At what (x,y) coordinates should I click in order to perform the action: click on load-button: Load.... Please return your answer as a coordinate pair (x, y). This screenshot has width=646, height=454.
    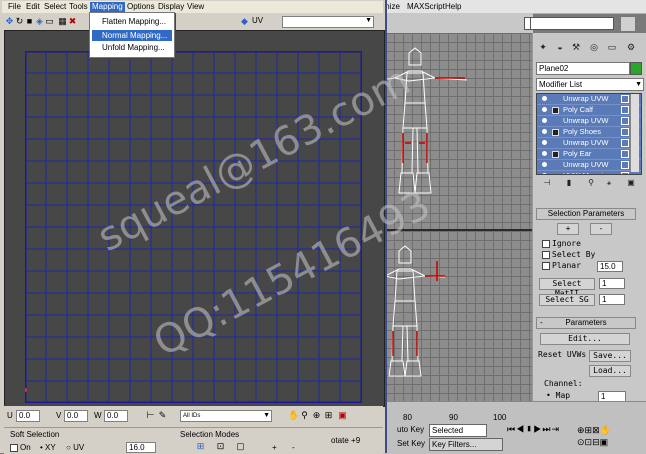
    Looking at the image, I should click on (610, 371).